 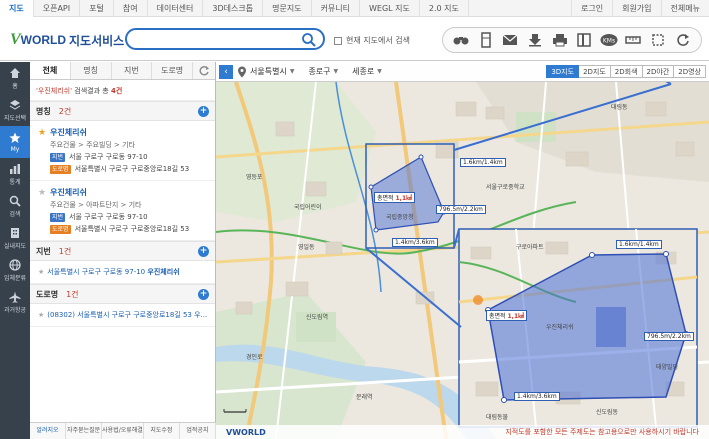 I want to click on place-label: 영일동, so click(x=306, y=247).